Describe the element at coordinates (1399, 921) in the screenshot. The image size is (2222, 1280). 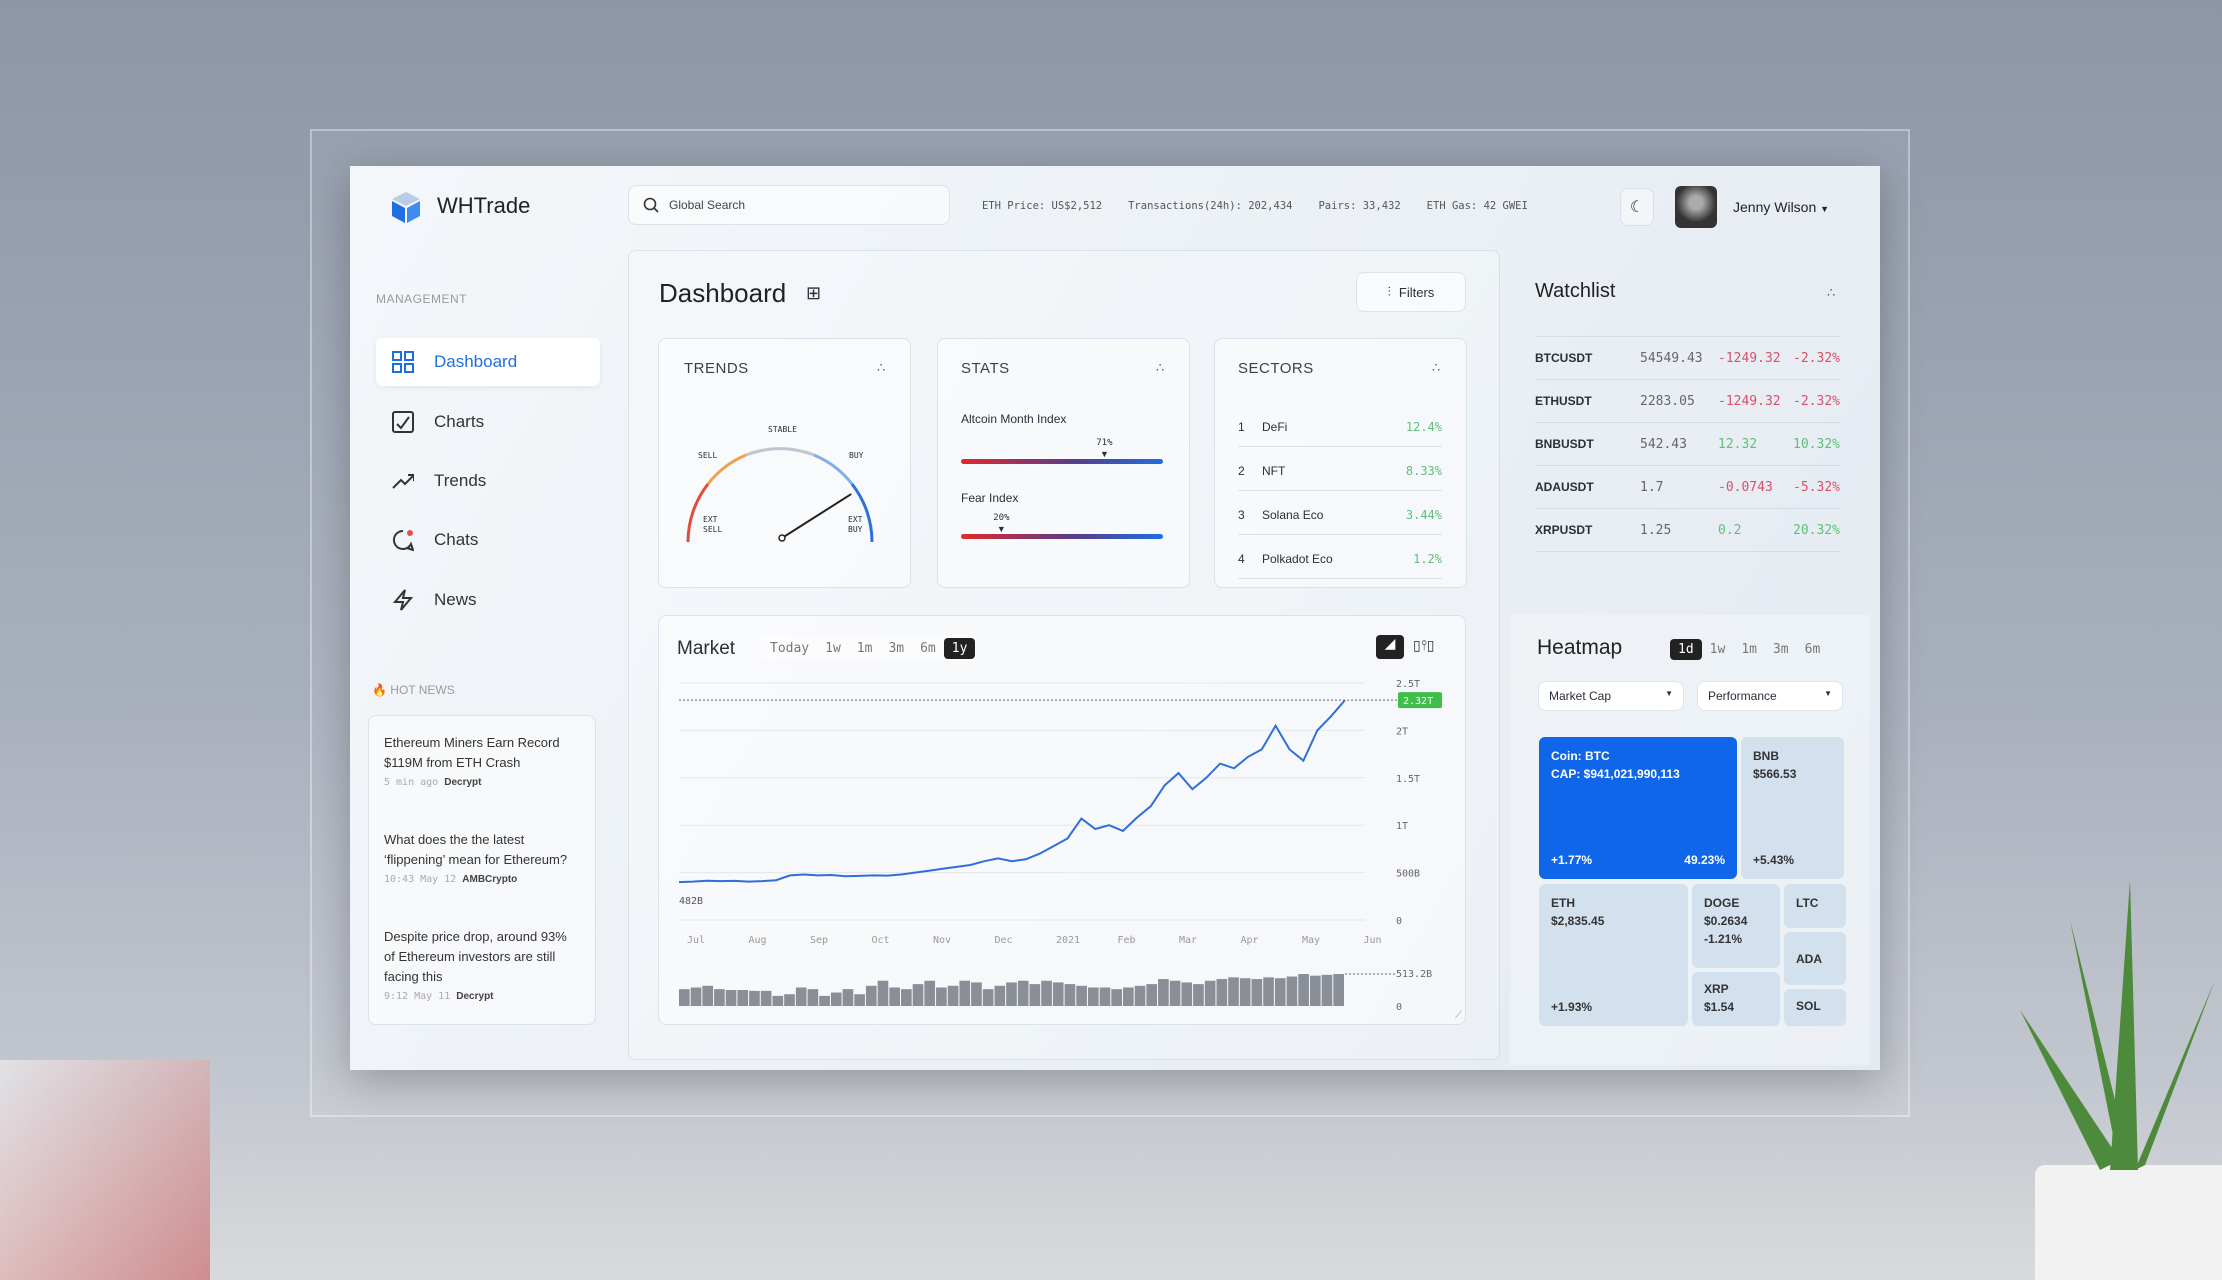
I see `y-tick-label: 0` at that location.